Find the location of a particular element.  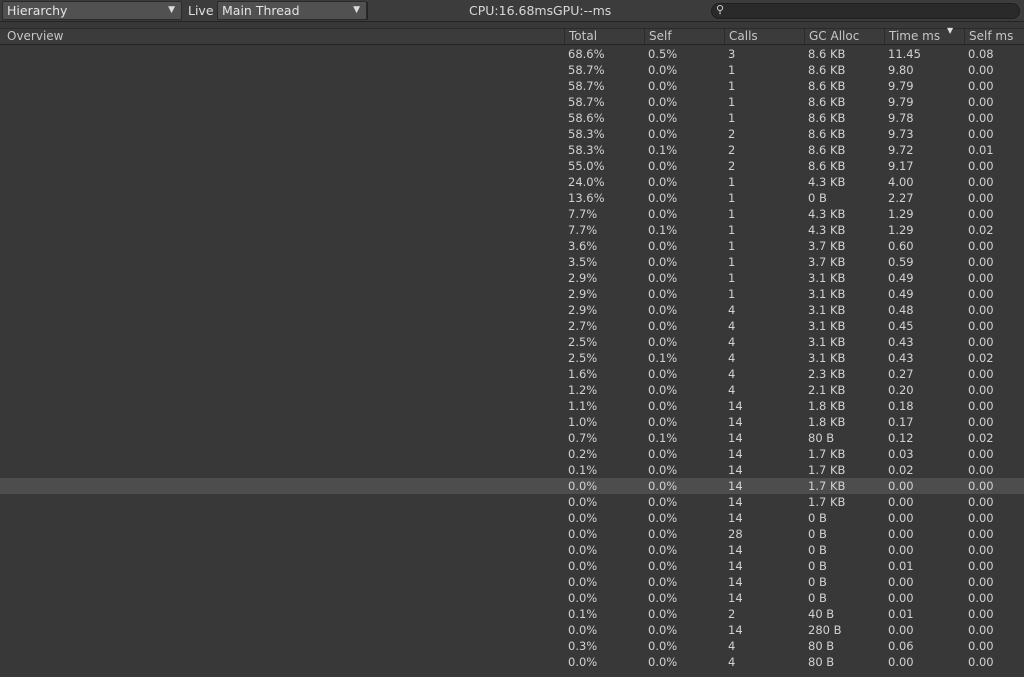

table-row: GC.Alloc0.0%0.0%14280 B0.000.00 is located at coordinates (512, 630).